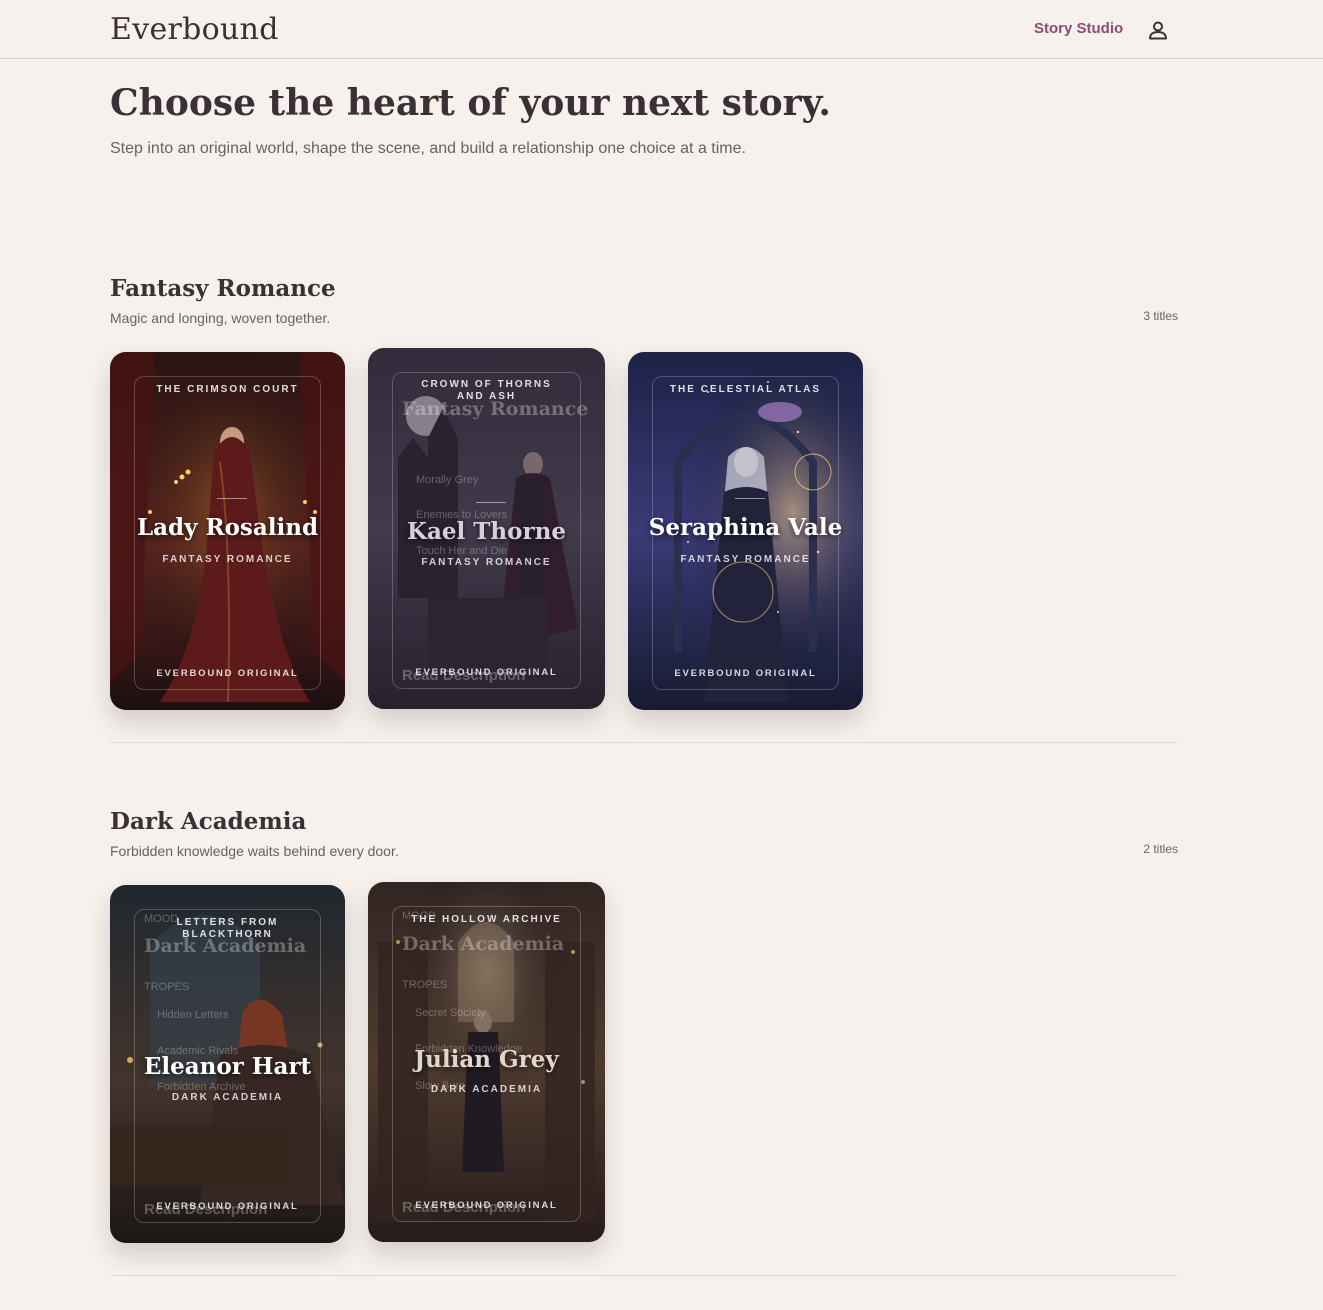  I want to click on top-nav: Everbound Story Studio, so click(661, 29).